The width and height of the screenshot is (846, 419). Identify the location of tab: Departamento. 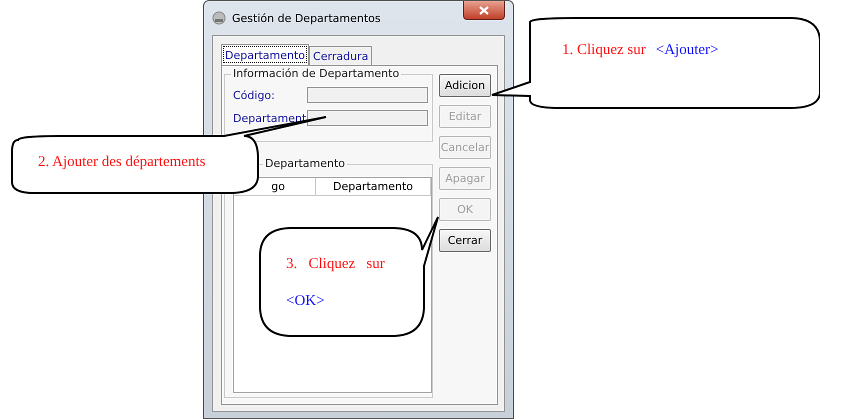
(265, 54).